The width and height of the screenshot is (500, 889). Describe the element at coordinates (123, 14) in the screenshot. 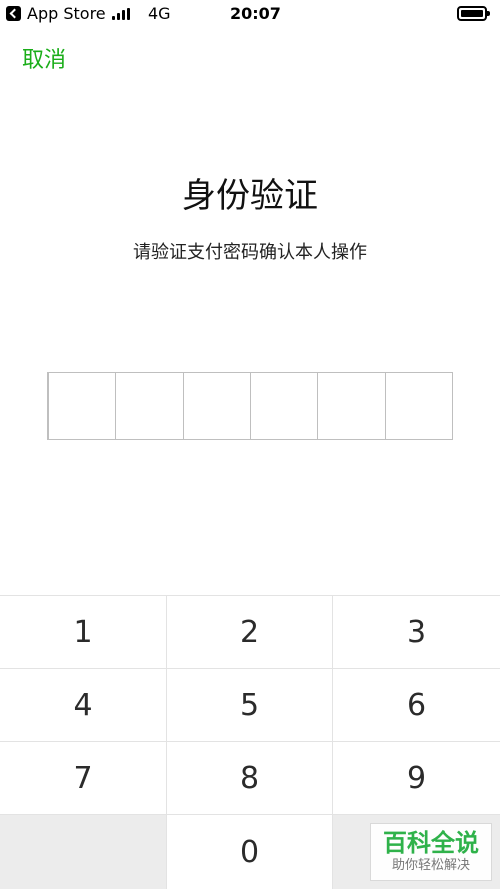

I see `signal-icon` at that location.